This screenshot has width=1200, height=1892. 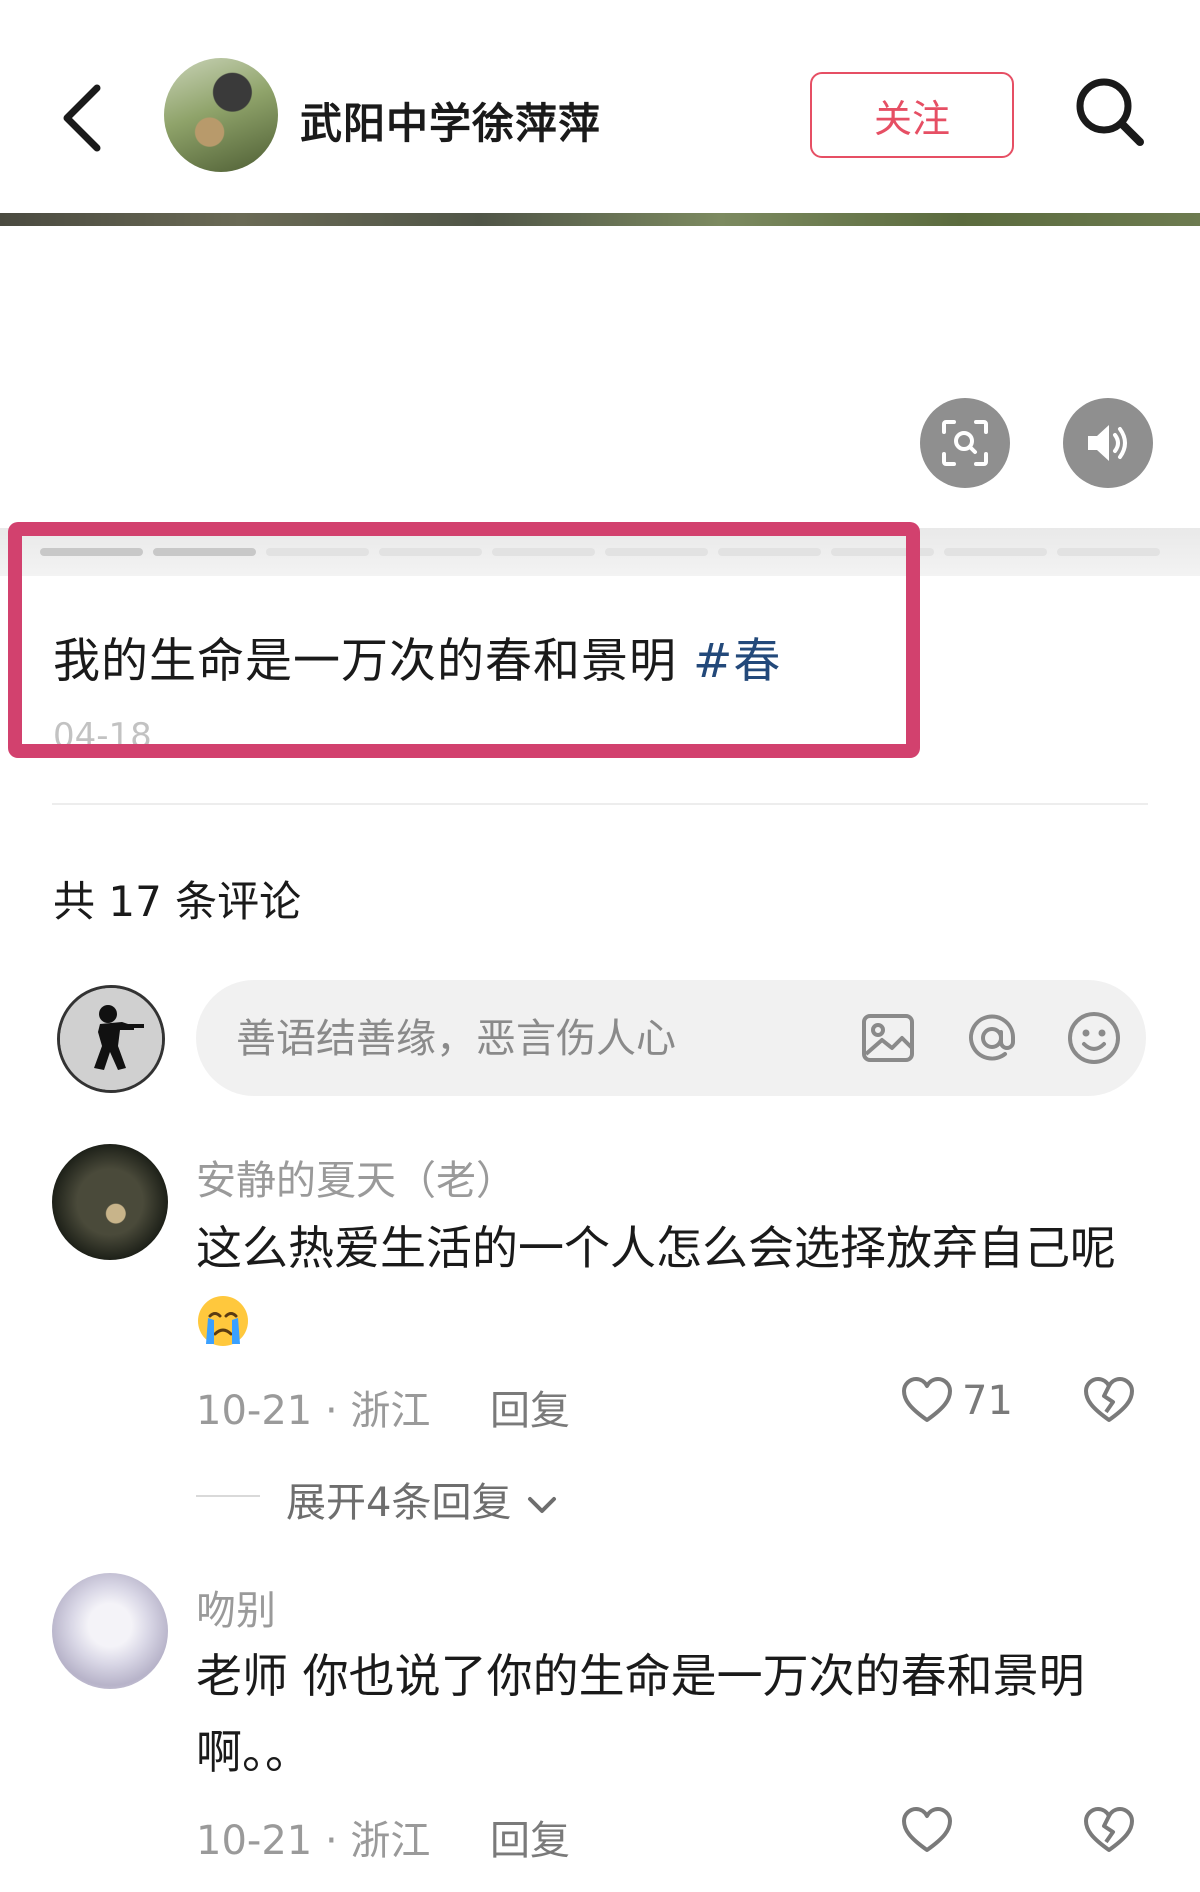 What do you see at coordinates (600, 219) in the screenshot?
I see `post-image` at bounding box center [600, 219].